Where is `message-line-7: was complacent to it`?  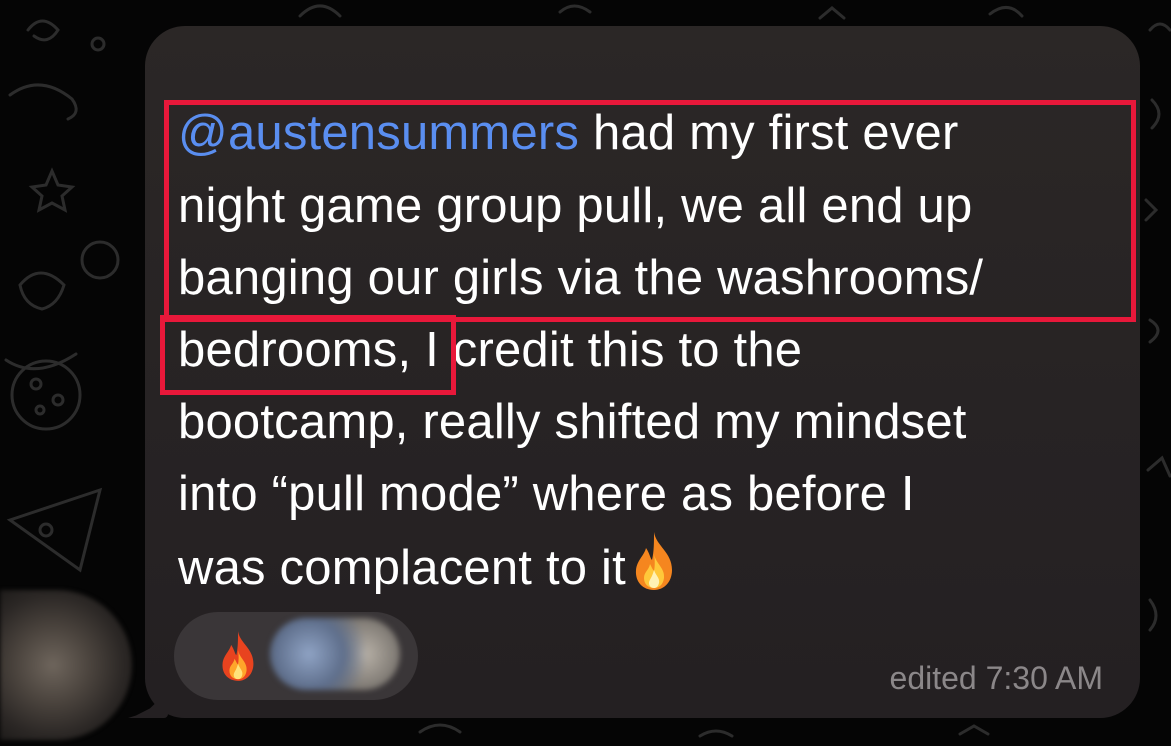
message-line-7: was complacent to it is located at coordinates (430, 571).